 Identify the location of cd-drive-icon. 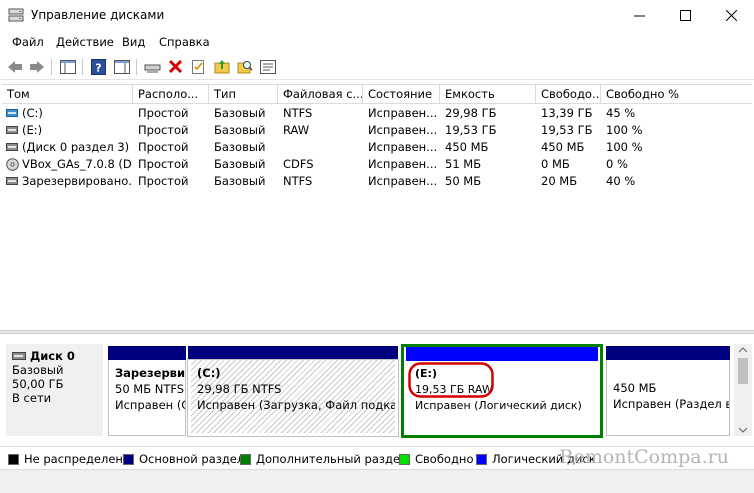
(12, 164).